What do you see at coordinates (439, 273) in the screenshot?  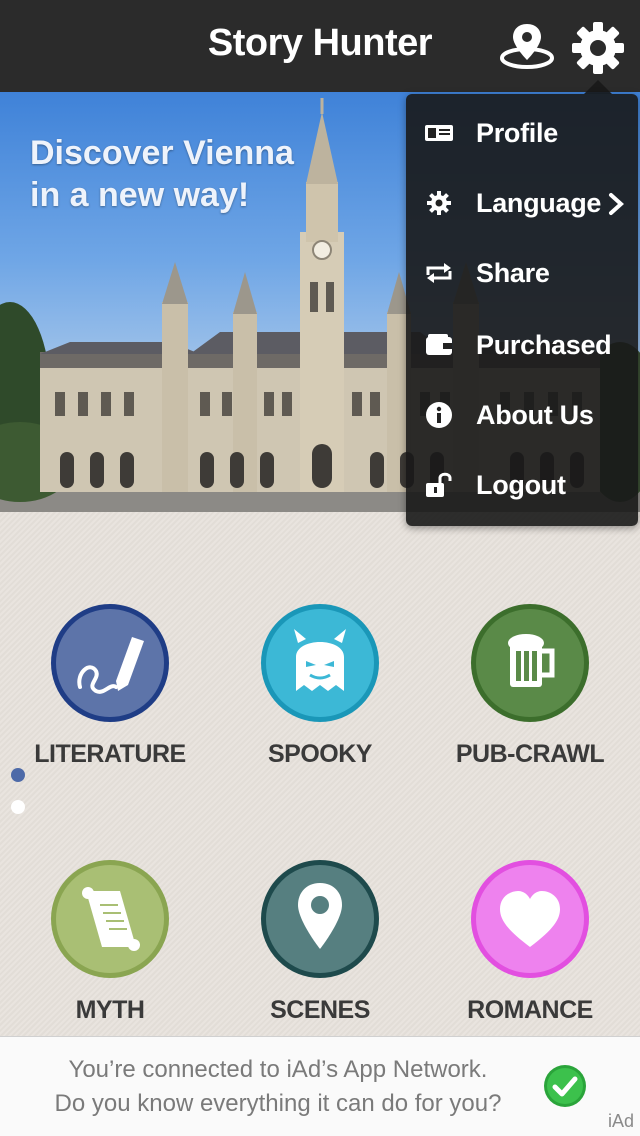 I see `repeat-icon` at bounding box center [439, 273].